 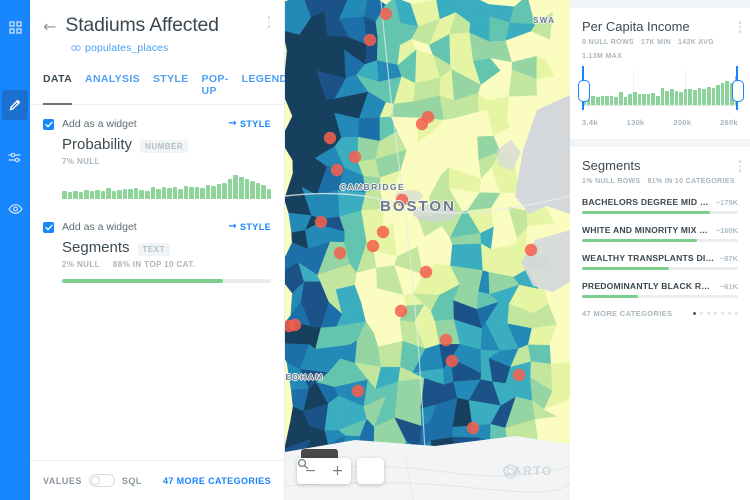 What do you see at coordinates (76, 48) in the screenshot?
I see `dataset-icon` at bounding box center [76, 48].